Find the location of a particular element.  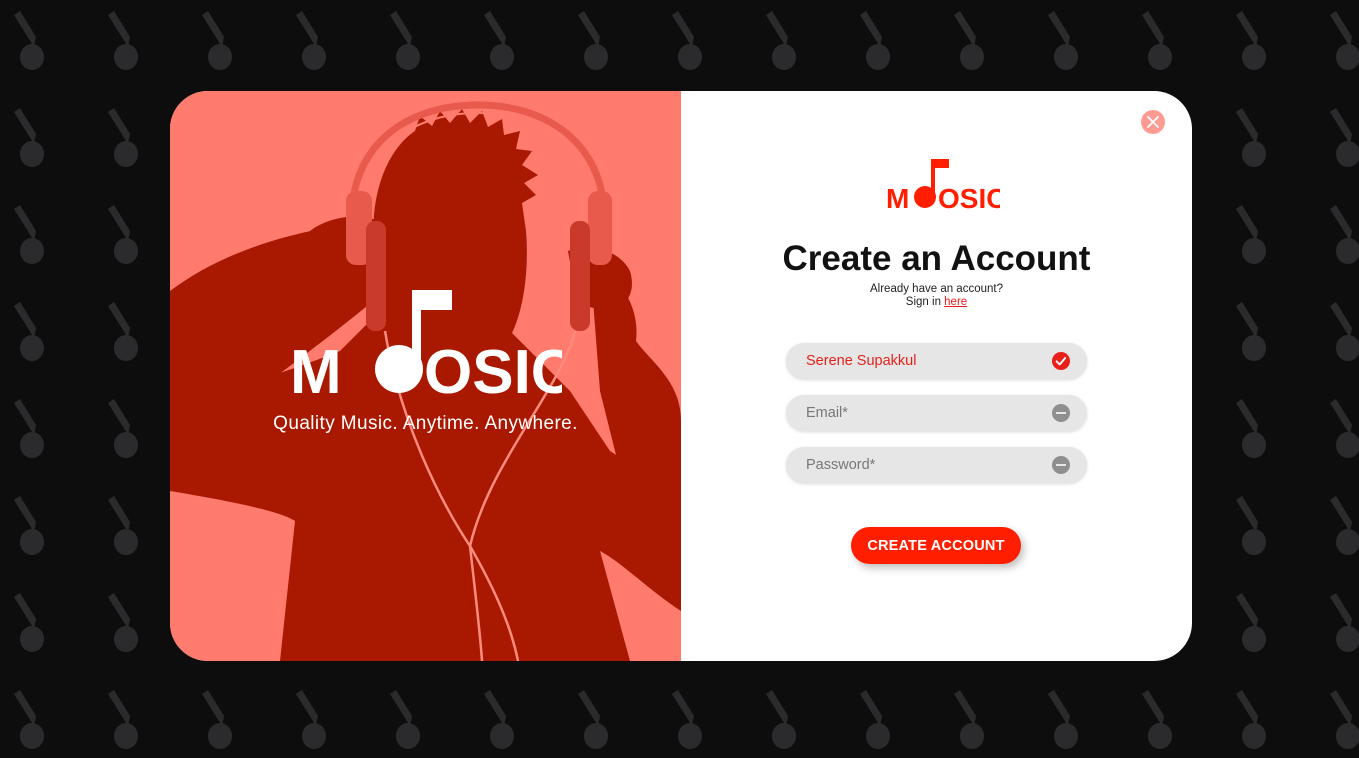

name-field is located at coordinates (936, 361).